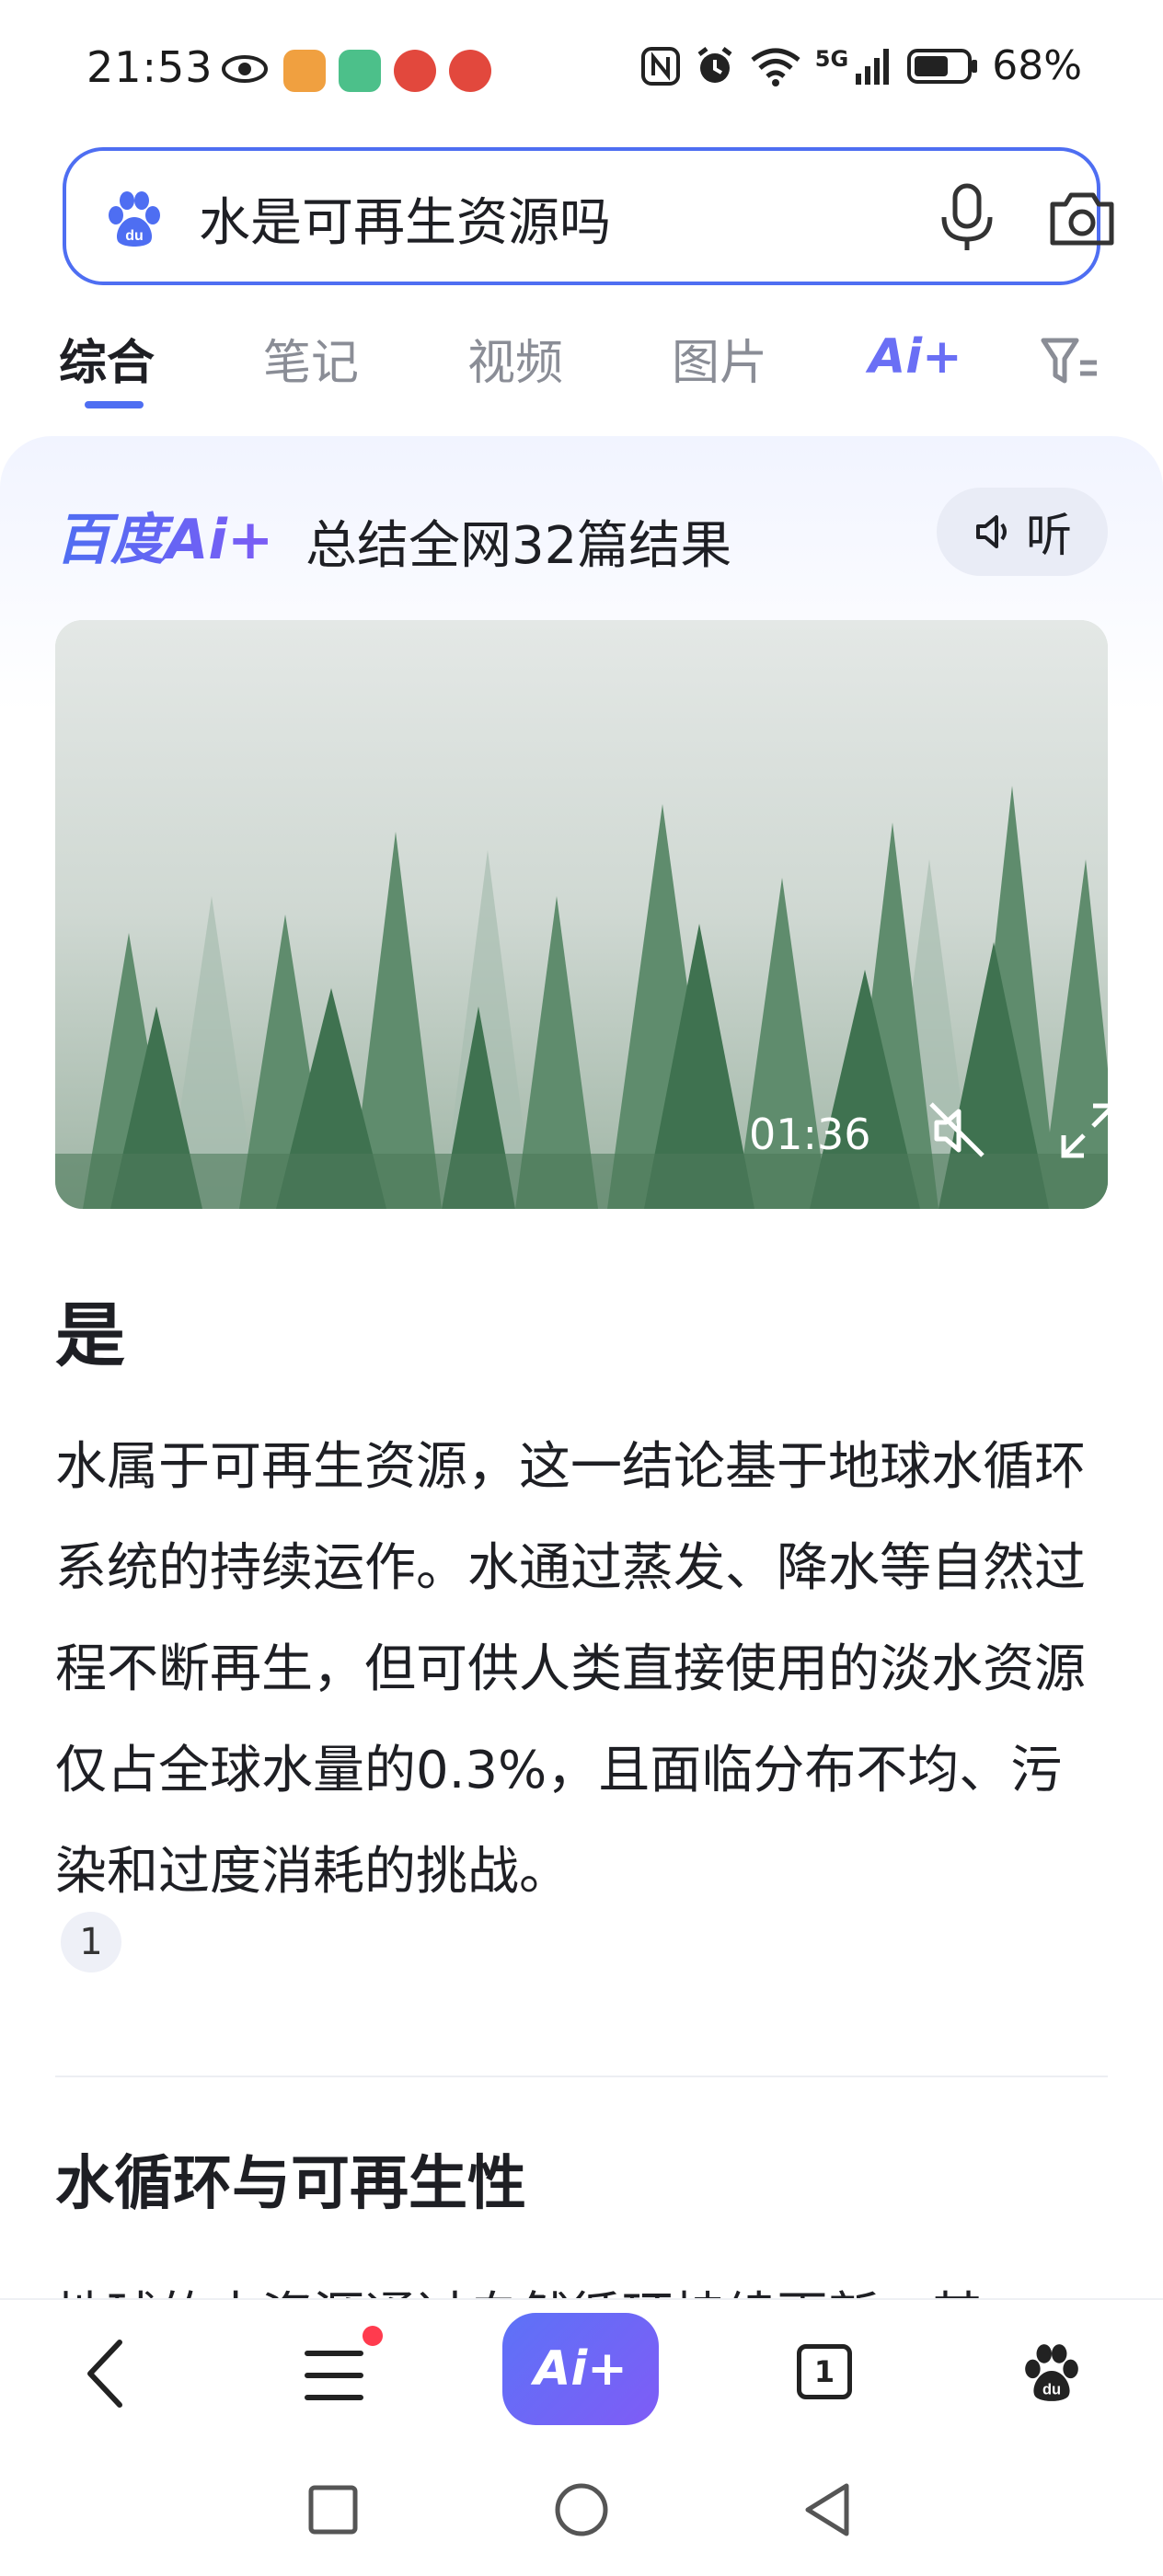 This screenshot has width=1163, height=2576. Describe the element at coordinates (1082, 218) in the screenshot. I see `camera-icon` at that location.